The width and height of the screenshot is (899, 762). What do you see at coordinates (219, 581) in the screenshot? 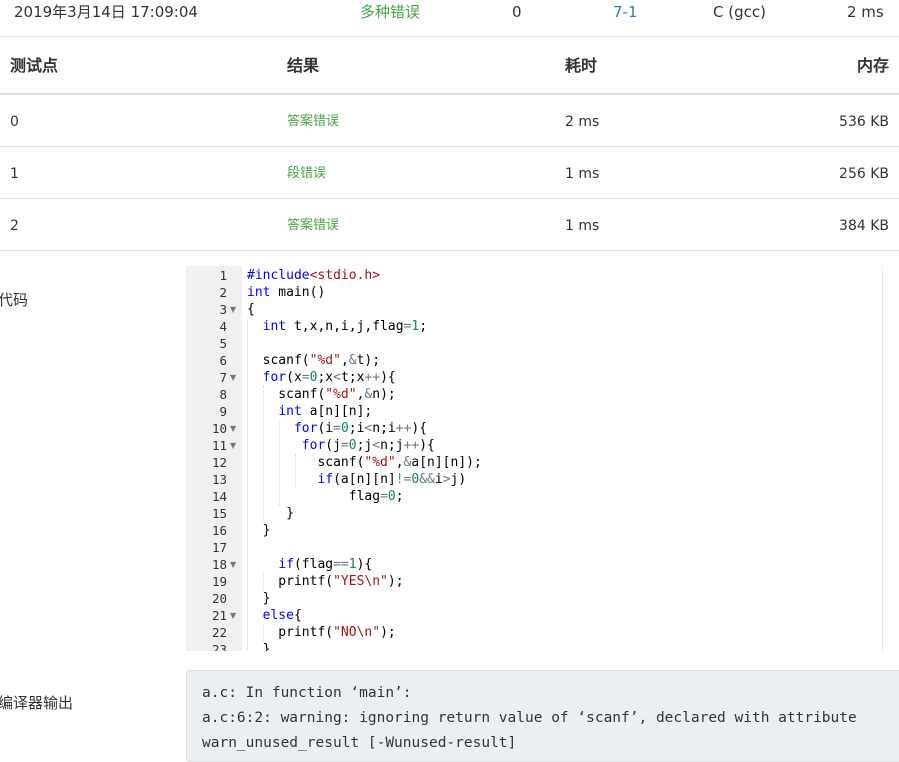
I see `line-number: 19` at bounding box center [219, 581].